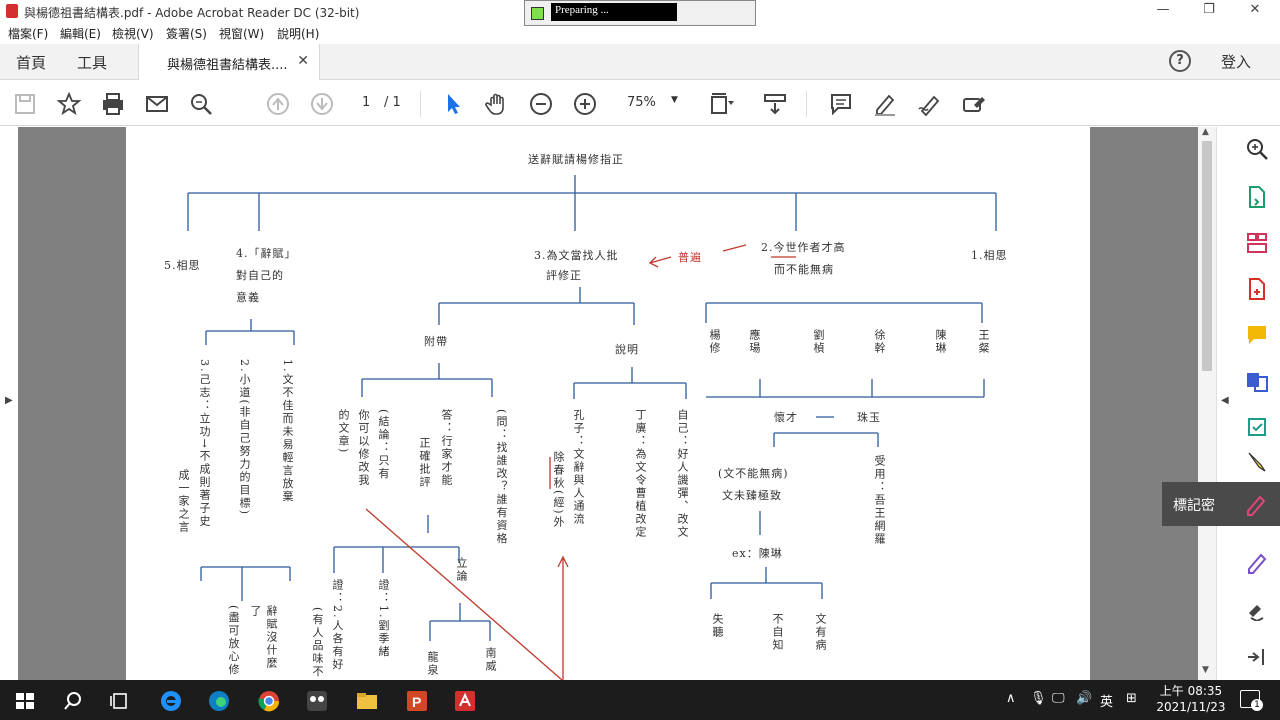  Describe the element at coordinates (879, 500) in the screenshot. I see `node-shouyong: 受用：吾王網羅` at that location.